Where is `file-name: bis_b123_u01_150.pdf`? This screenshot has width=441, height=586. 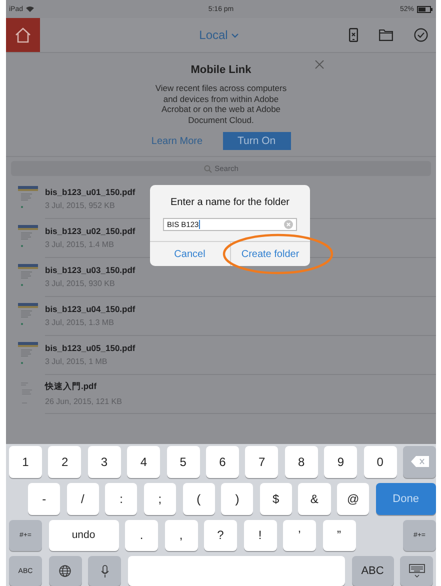 file-name: bis_b123_u01_150.pdf is located at coordinates (90, 191).